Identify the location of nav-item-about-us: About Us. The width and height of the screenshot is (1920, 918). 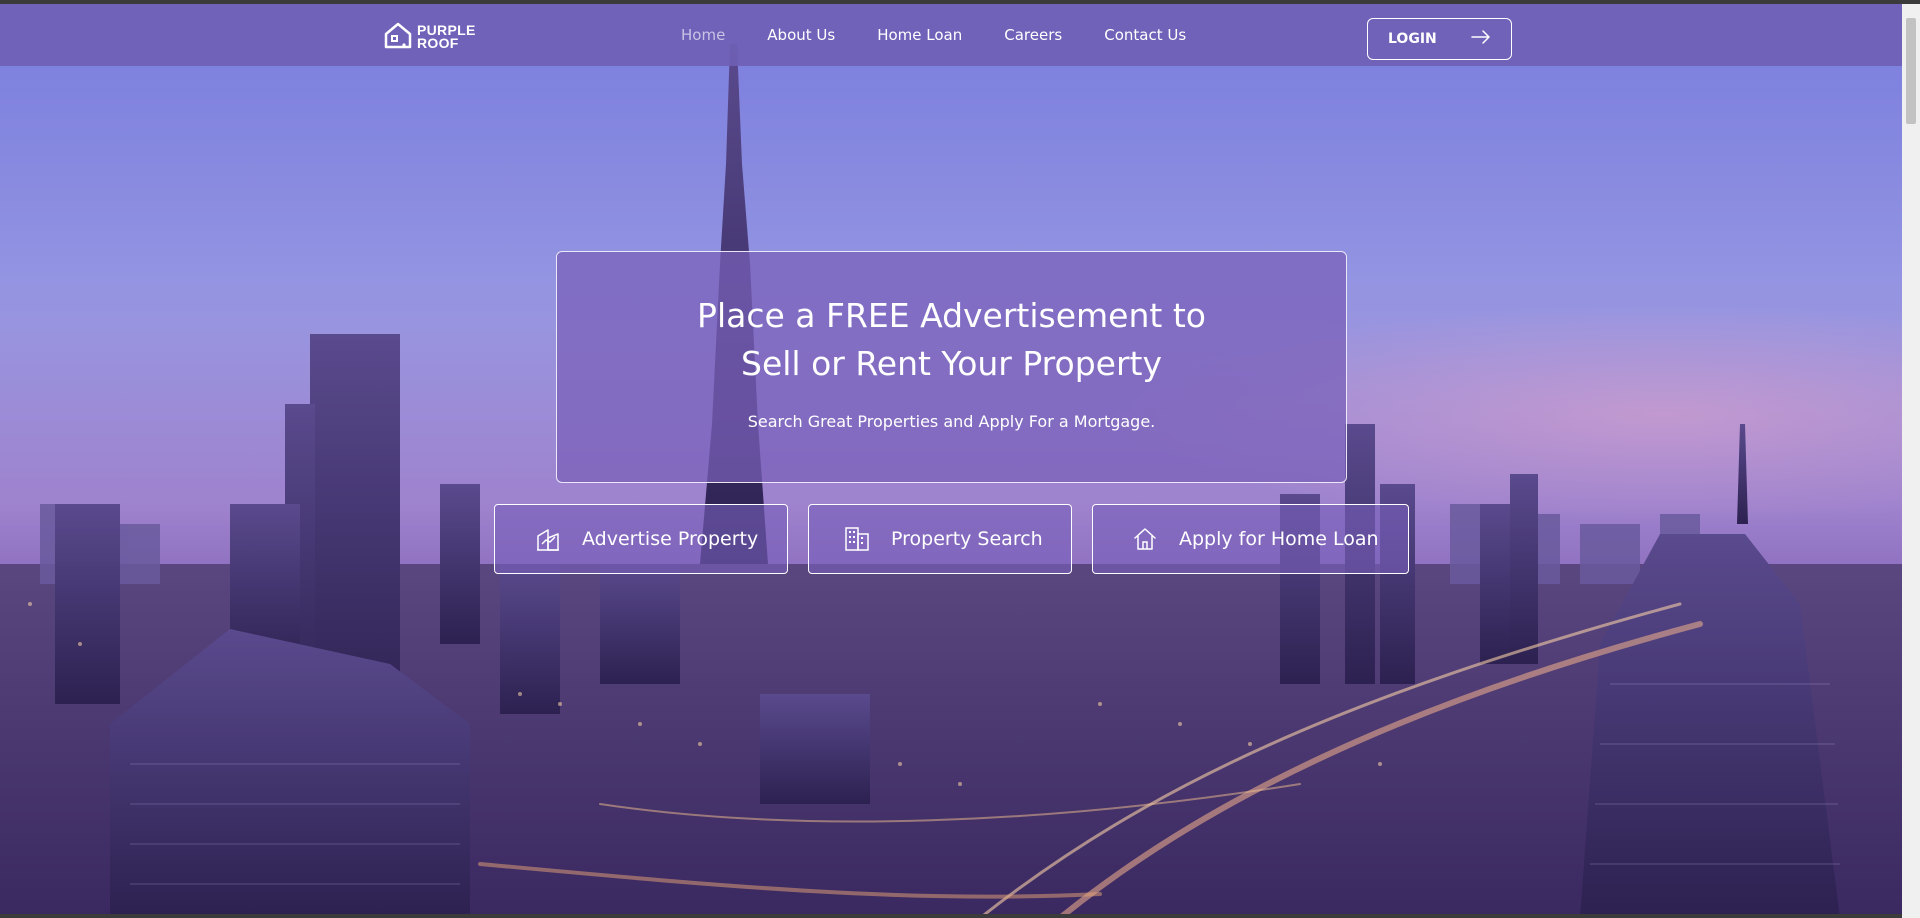
(801, 35).